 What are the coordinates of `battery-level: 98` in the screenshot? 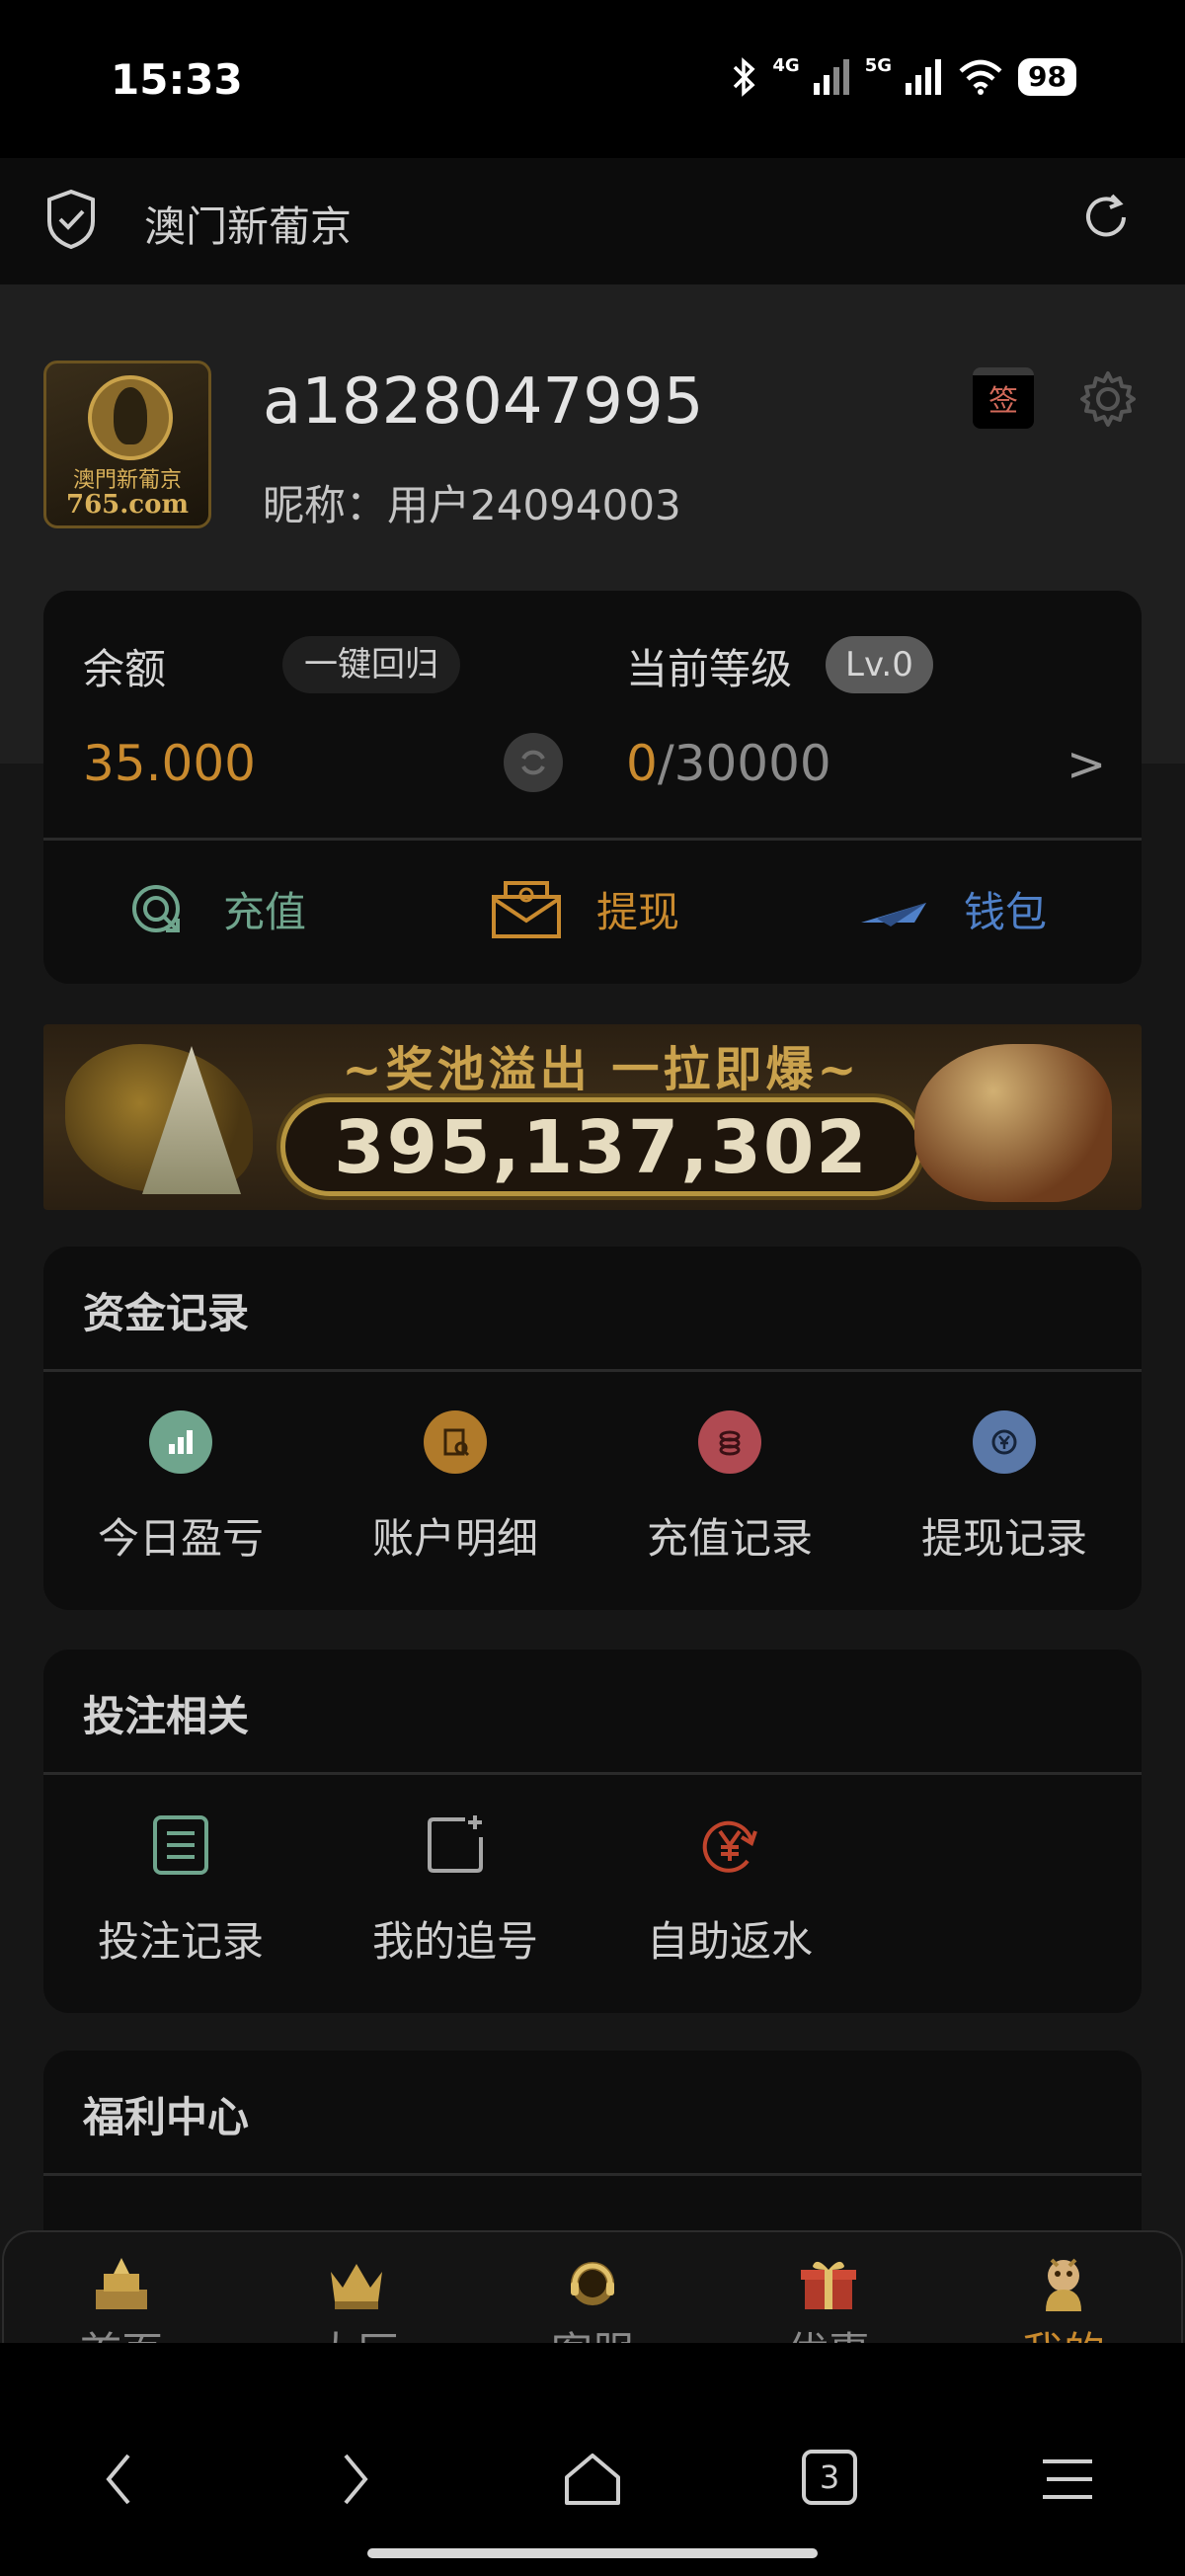 It's located at (1047, 77).